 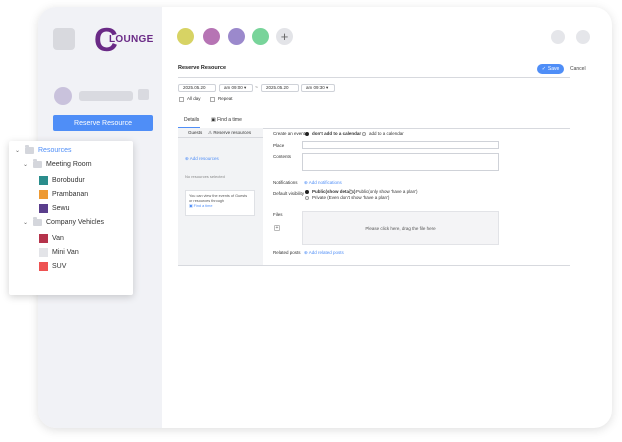 I want to click on start-date-field: 2025.05.20, so click(x=197, y=88).